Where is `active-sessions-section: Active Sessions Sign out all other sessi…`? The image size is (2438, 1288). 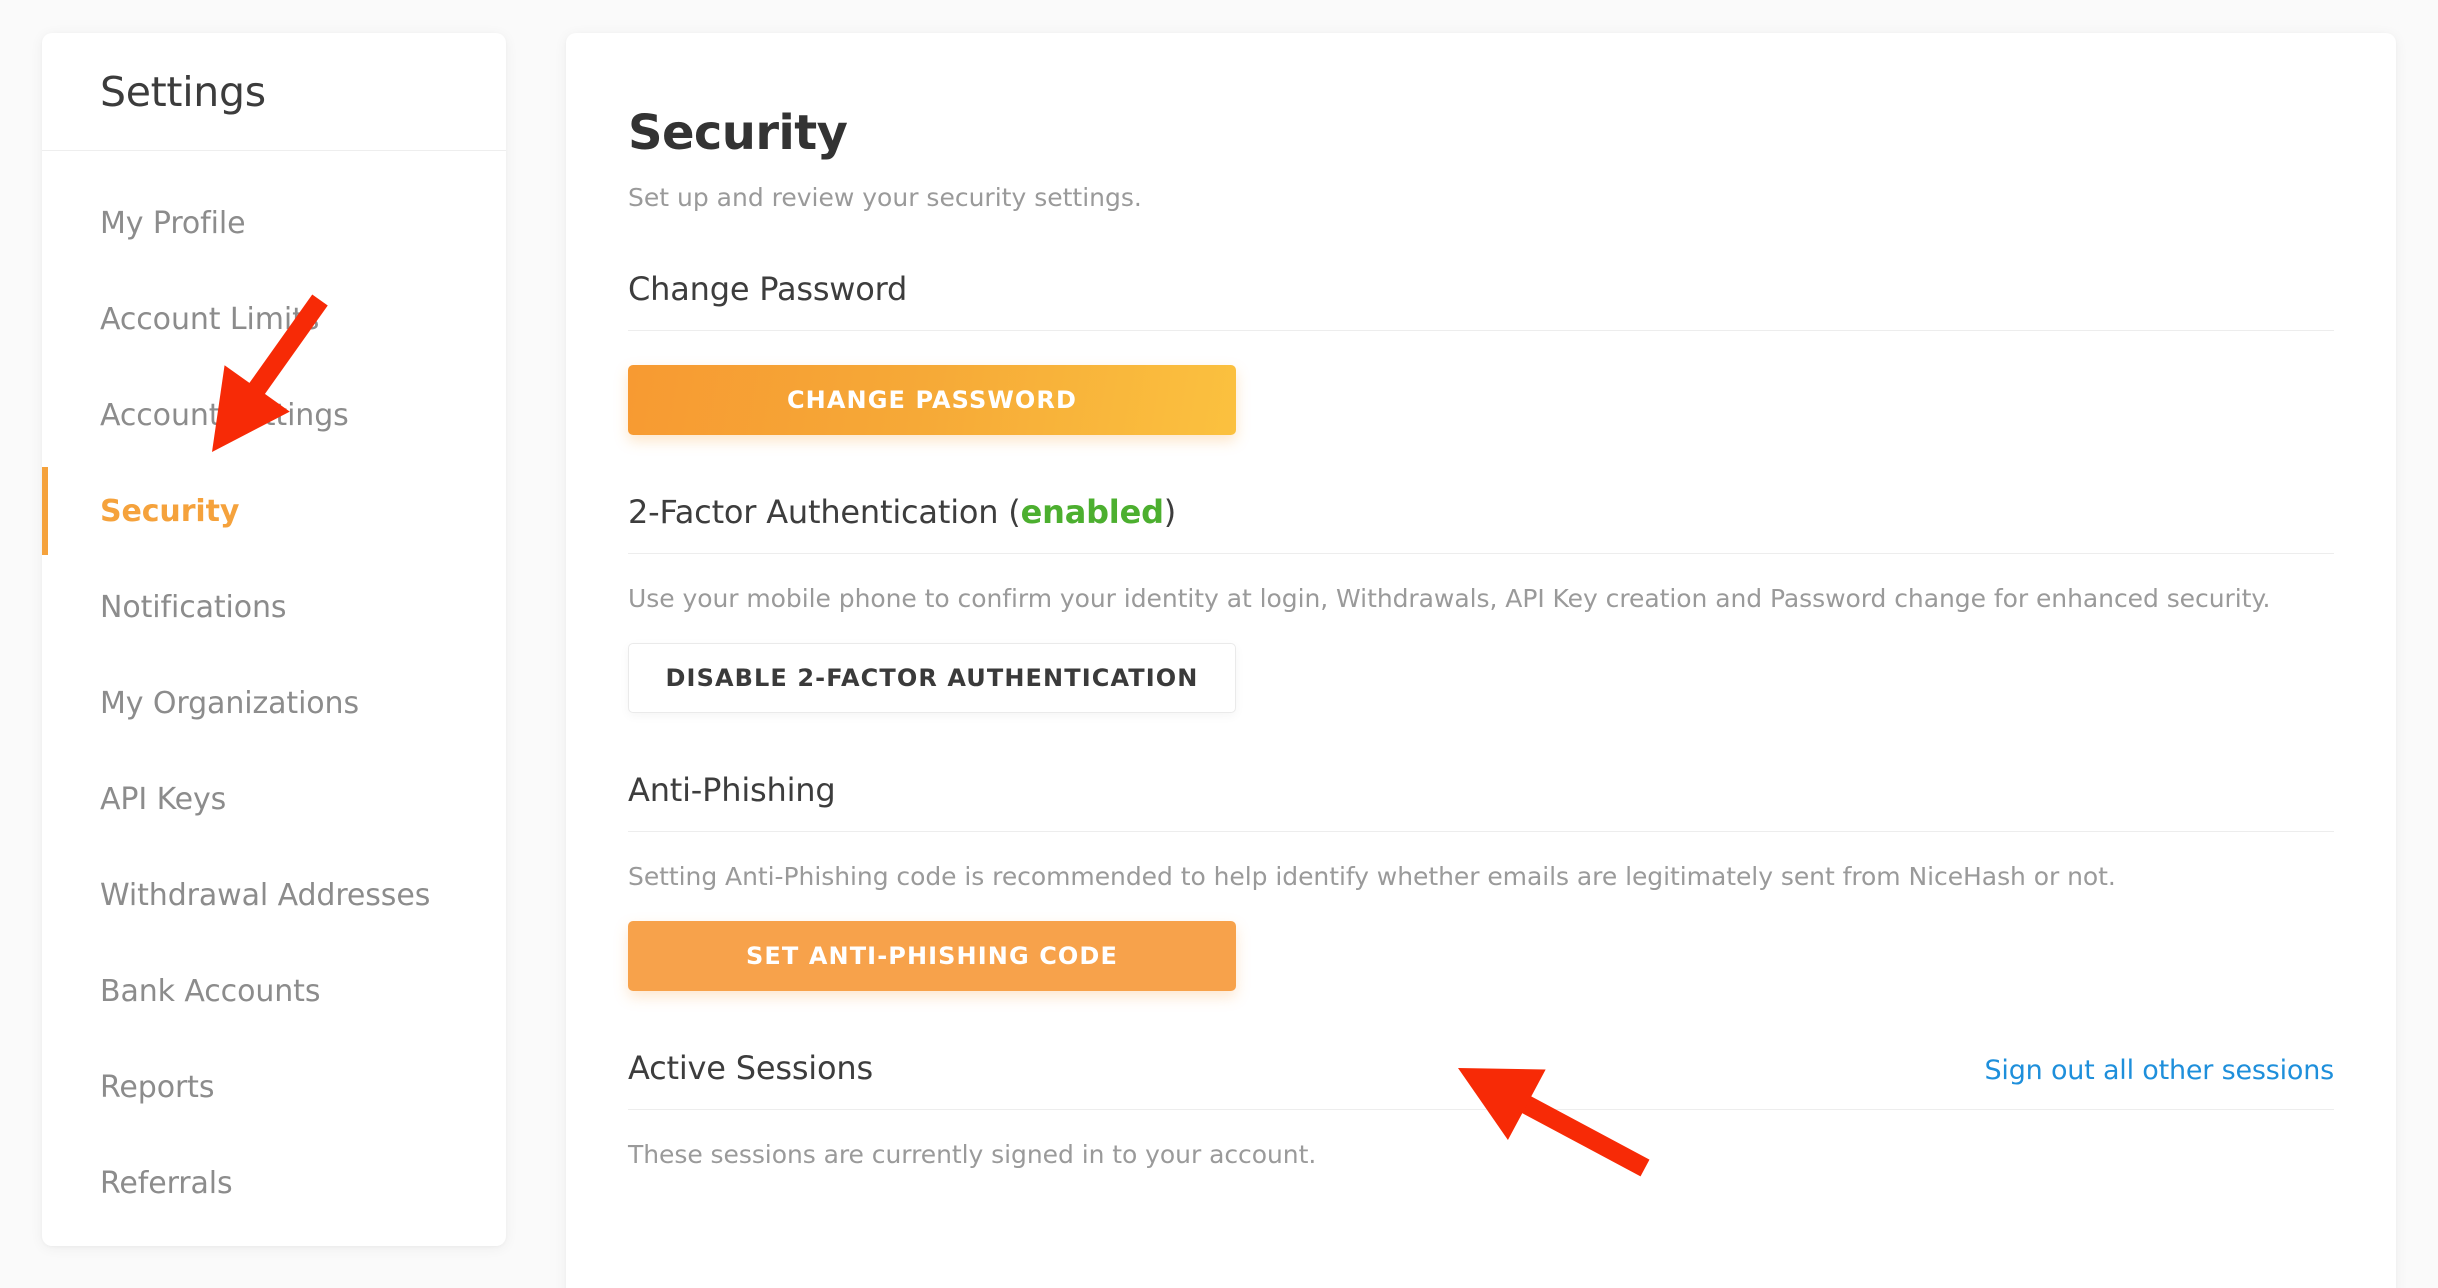
active-sessions-section: Active Sessions Sign out all other sessi… is located at coordinates (1481, 1109).